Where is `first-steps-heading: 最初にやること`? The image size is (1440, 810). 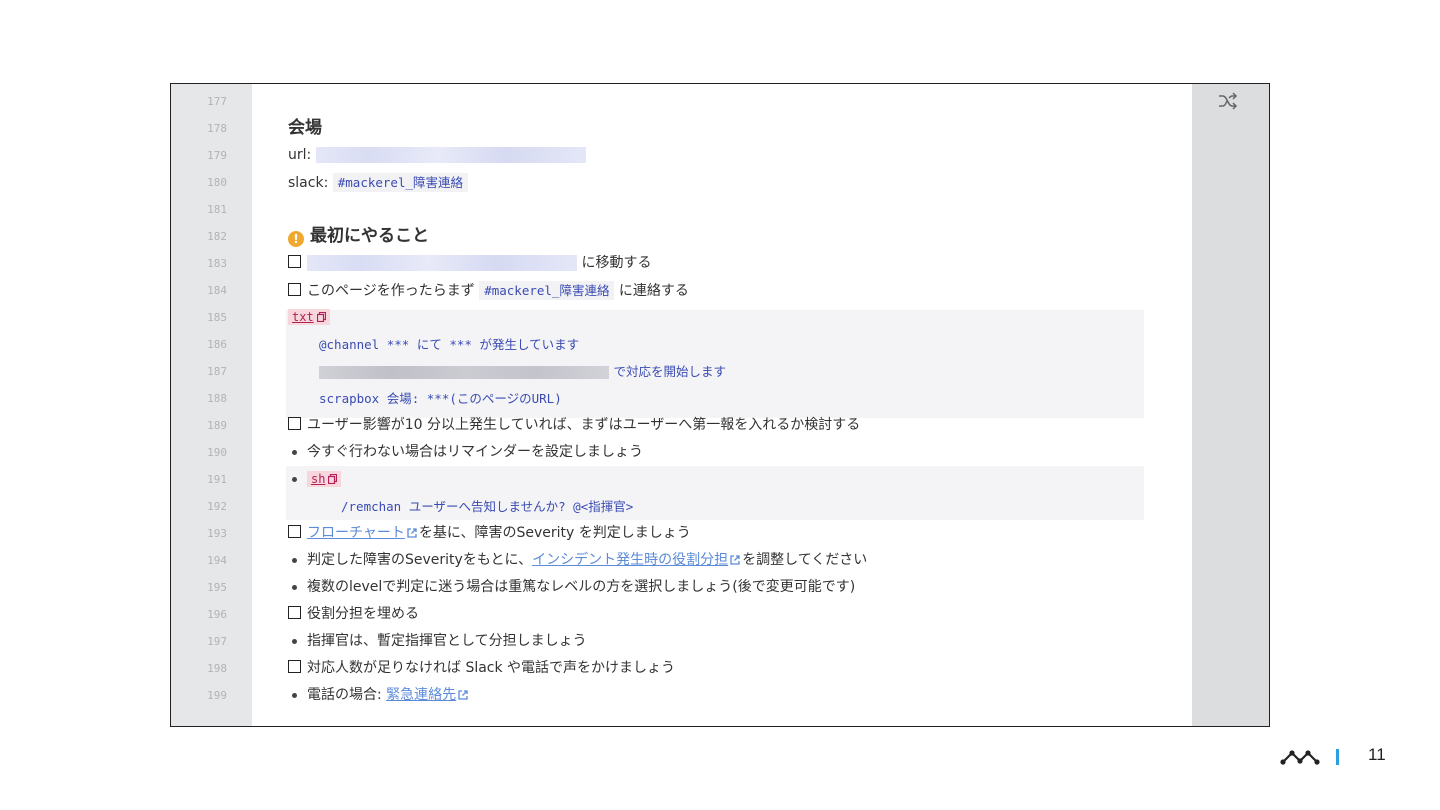 first-steps-heading: 最初にやること is located at coordinates (369, 236).